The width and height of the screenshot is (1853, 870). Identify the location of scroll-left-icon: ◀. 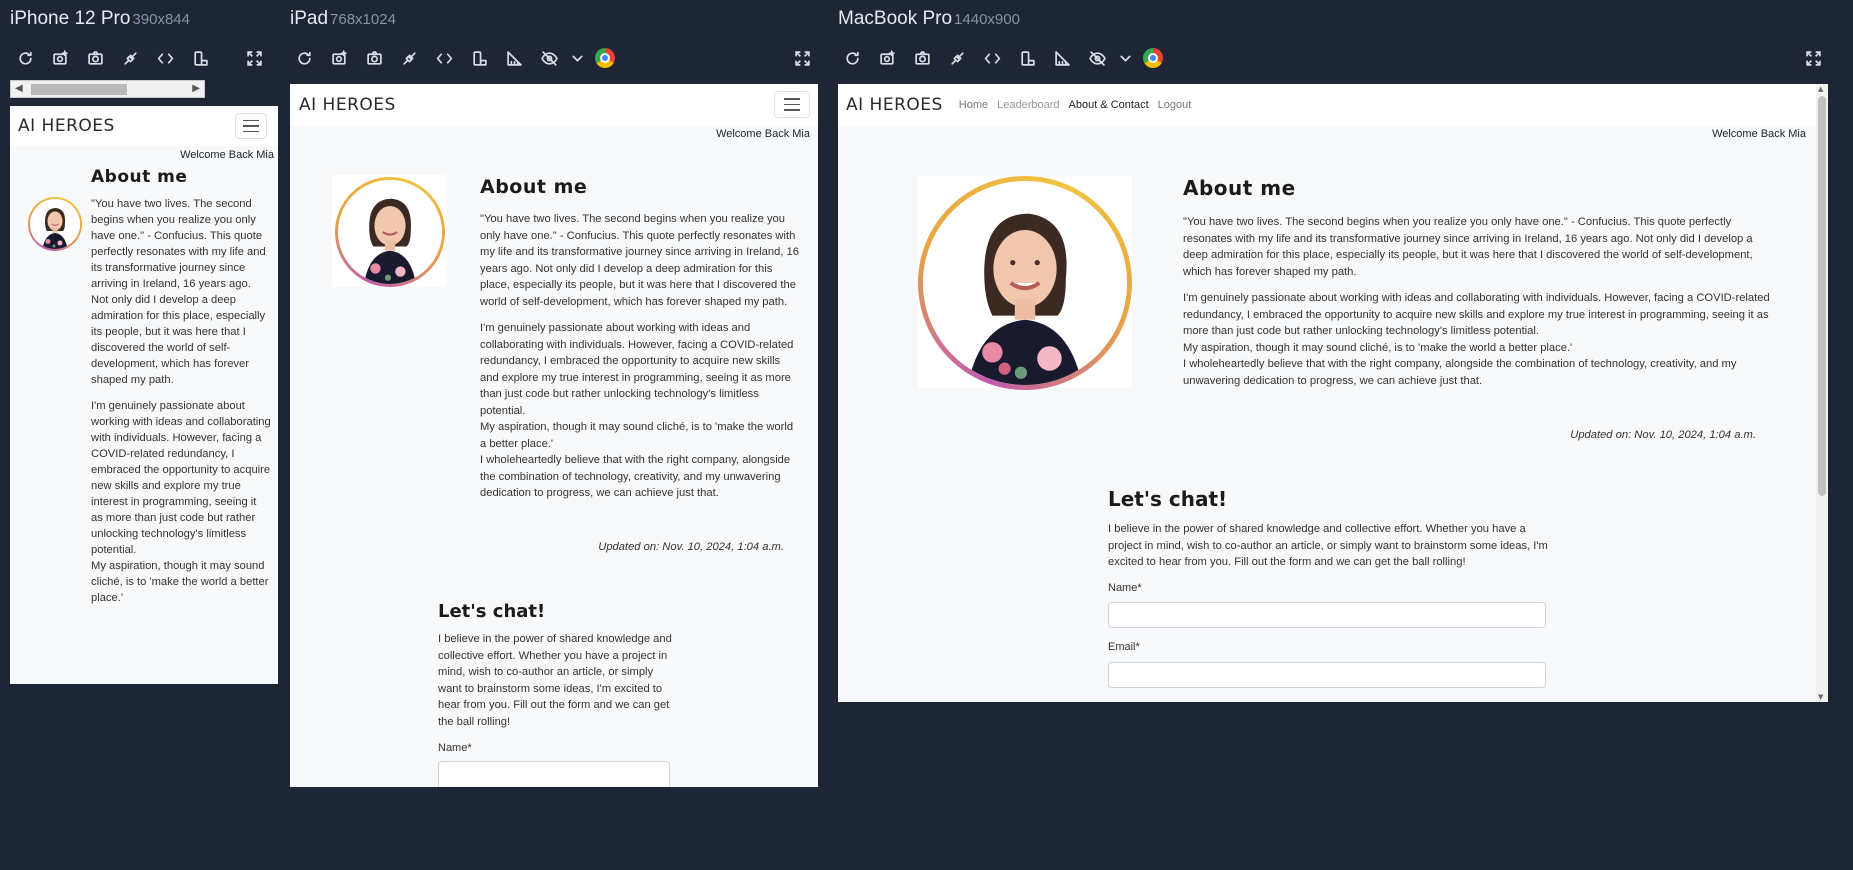
(19, 89).